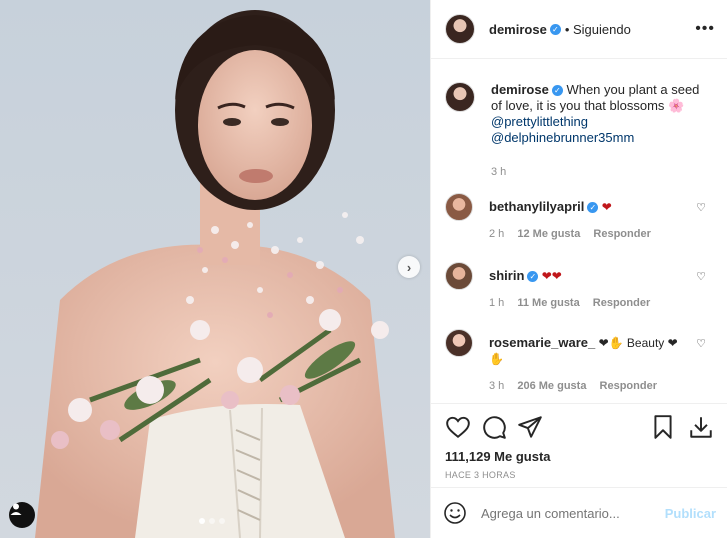  I want to click on commenter-username: bethanylilyapril, so click(536, 206).